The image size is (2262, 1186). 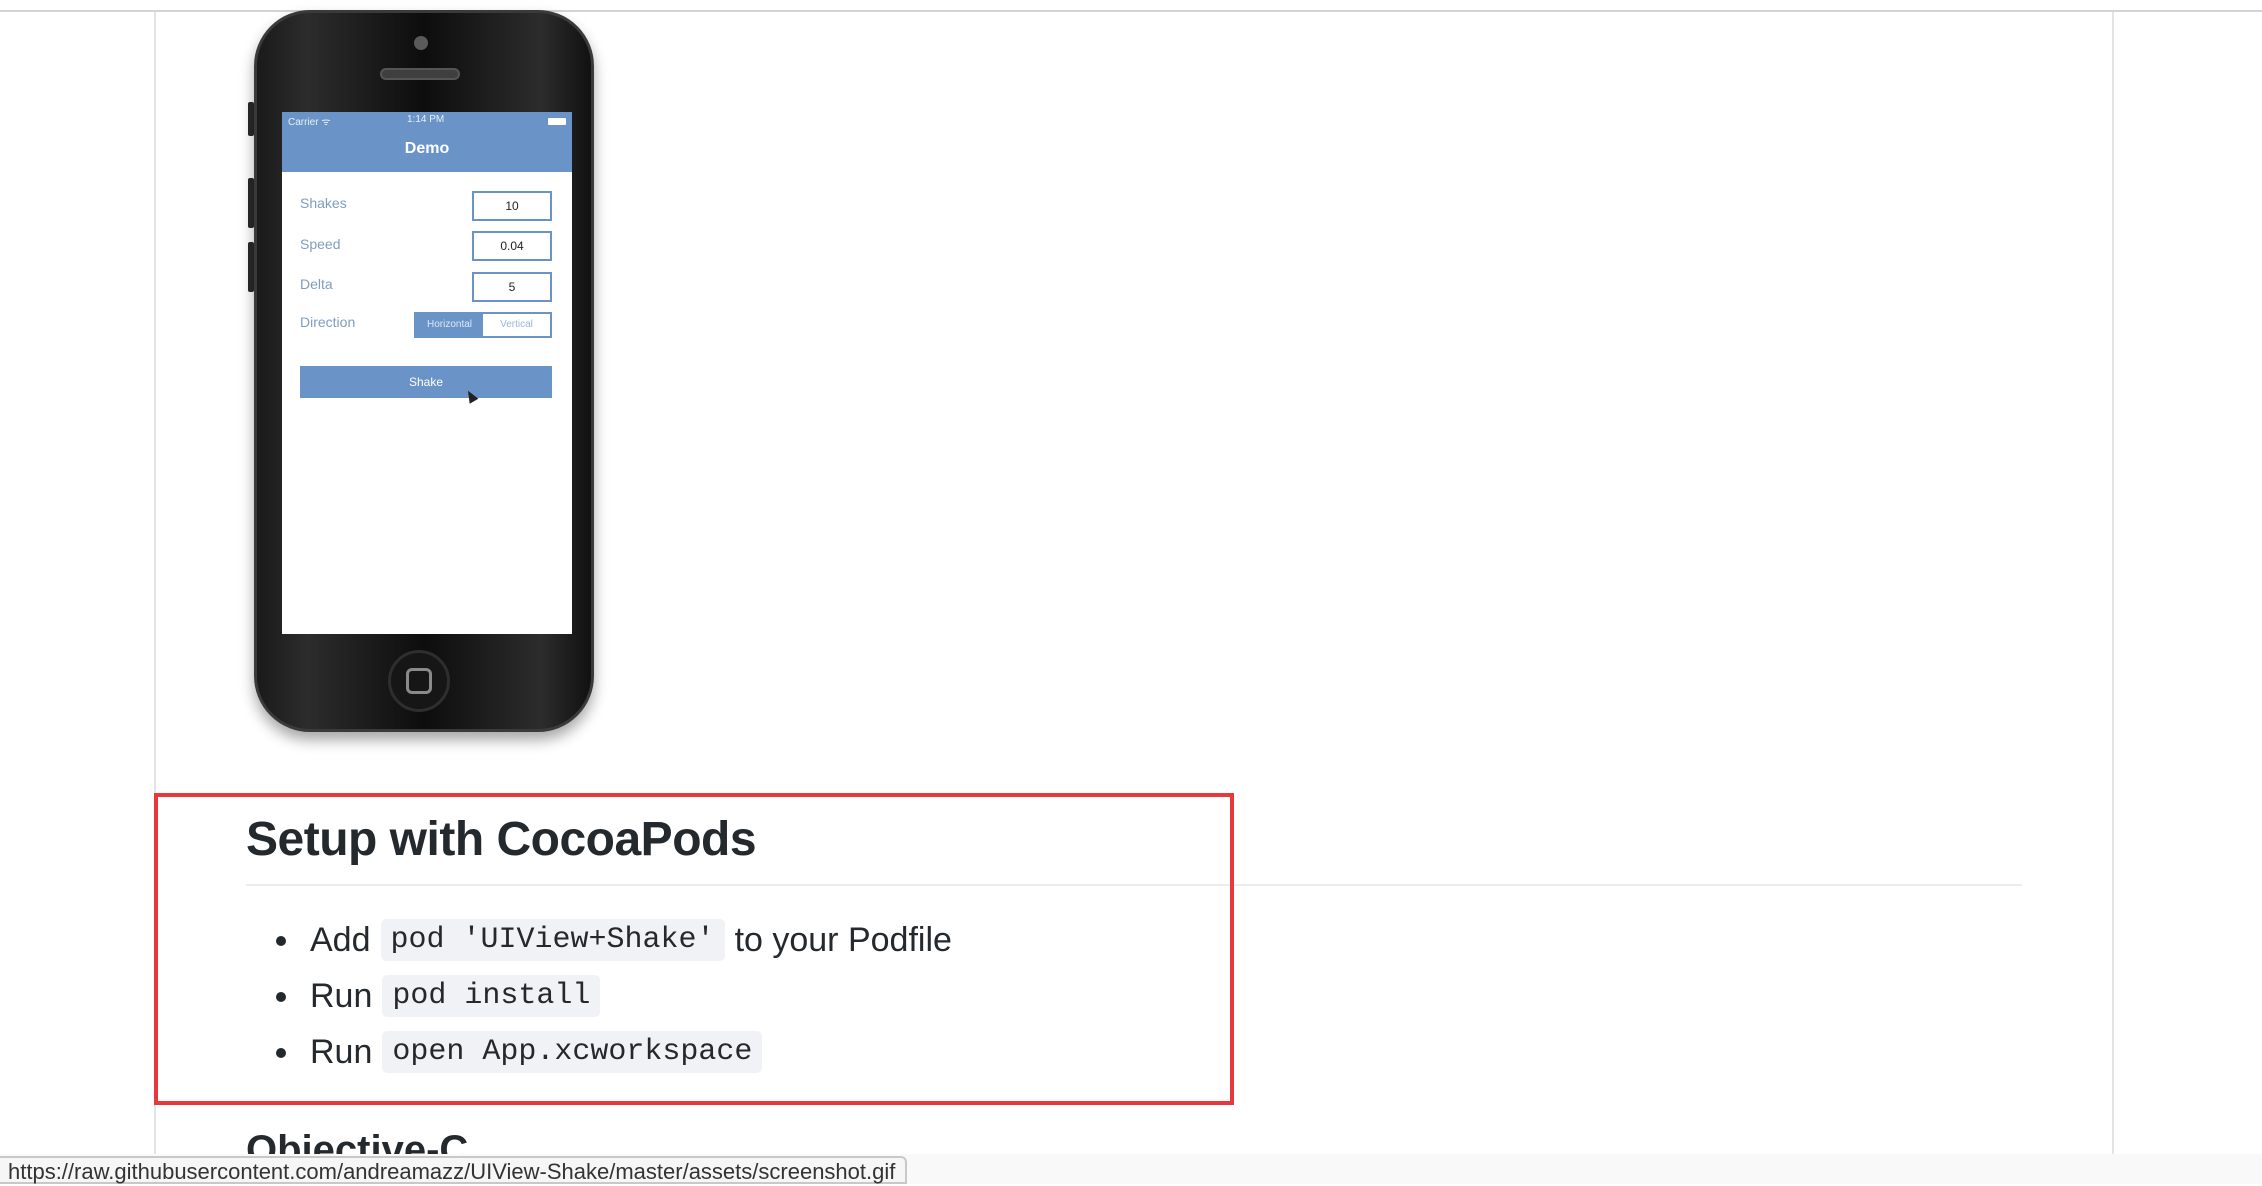 What do you see at coordinates (2113, 598) in the screenshot?
I see `article-border-right` at bounding box center [2113, 598].